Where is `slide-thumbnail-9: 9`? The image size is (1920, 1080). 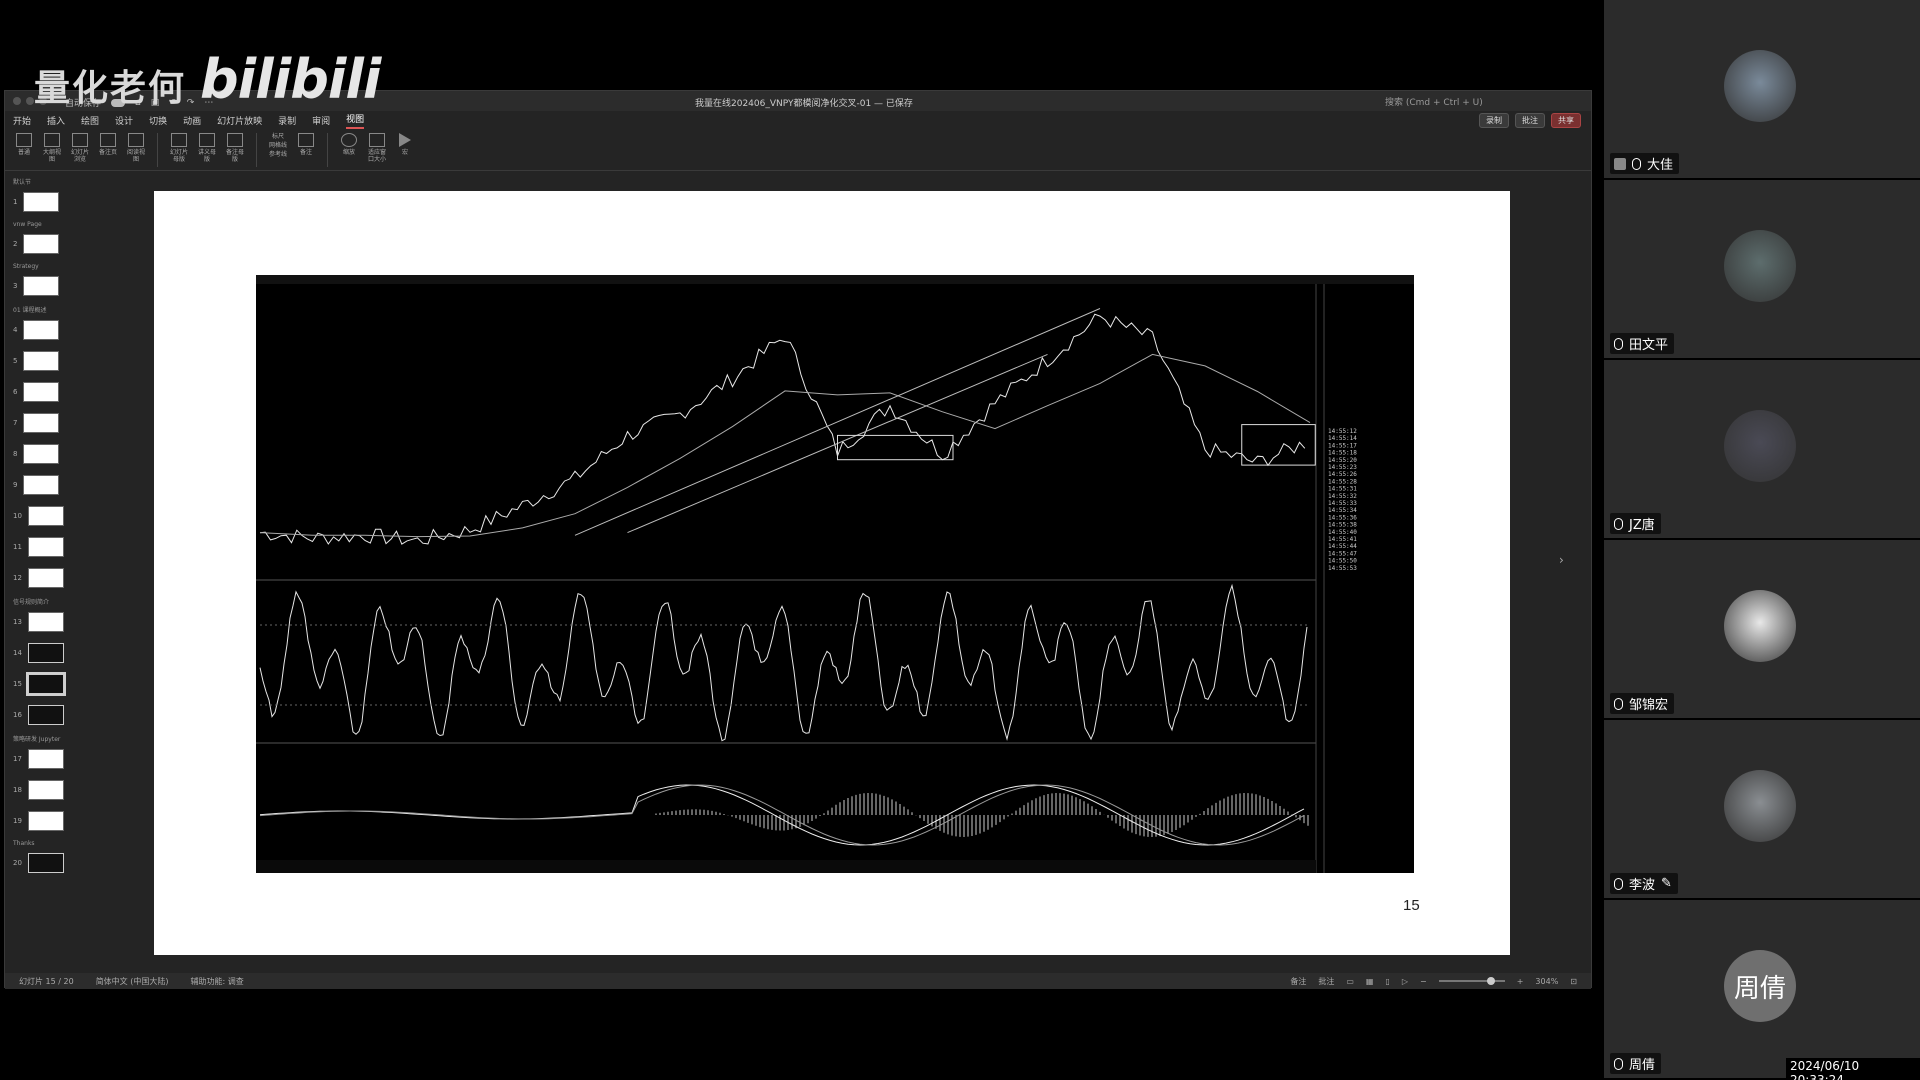
slide-thumbnail-9: 9 is located at coordinates (45, 484).